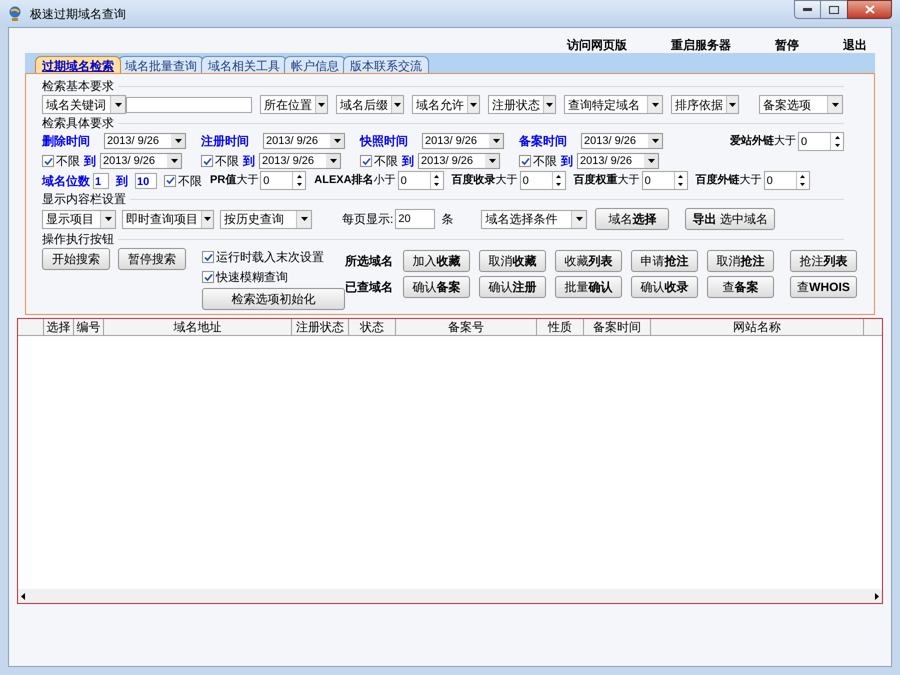 The image size is (900, 675). What do you see at coordinates (512, 261) in the screenshot?
I see `button: 取消收藏` at bounding box center [512, 261].